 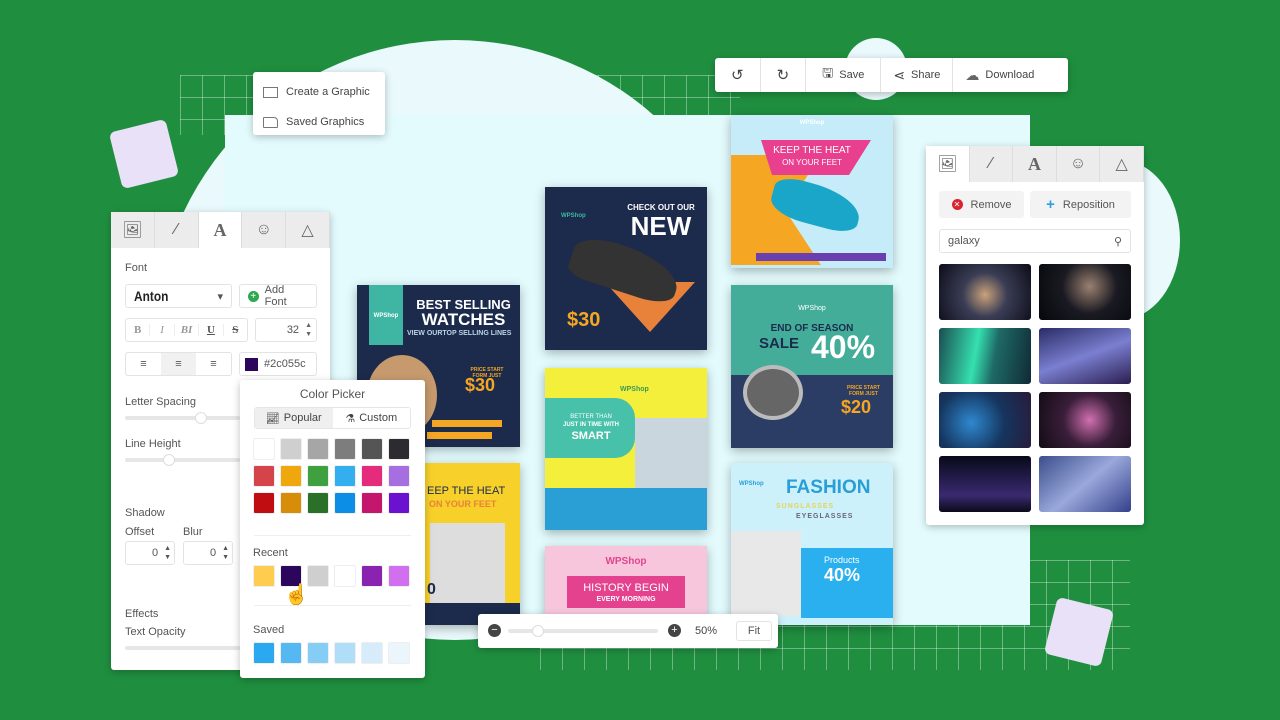 I want to click on decorative-square, so click(x=144, y=154).